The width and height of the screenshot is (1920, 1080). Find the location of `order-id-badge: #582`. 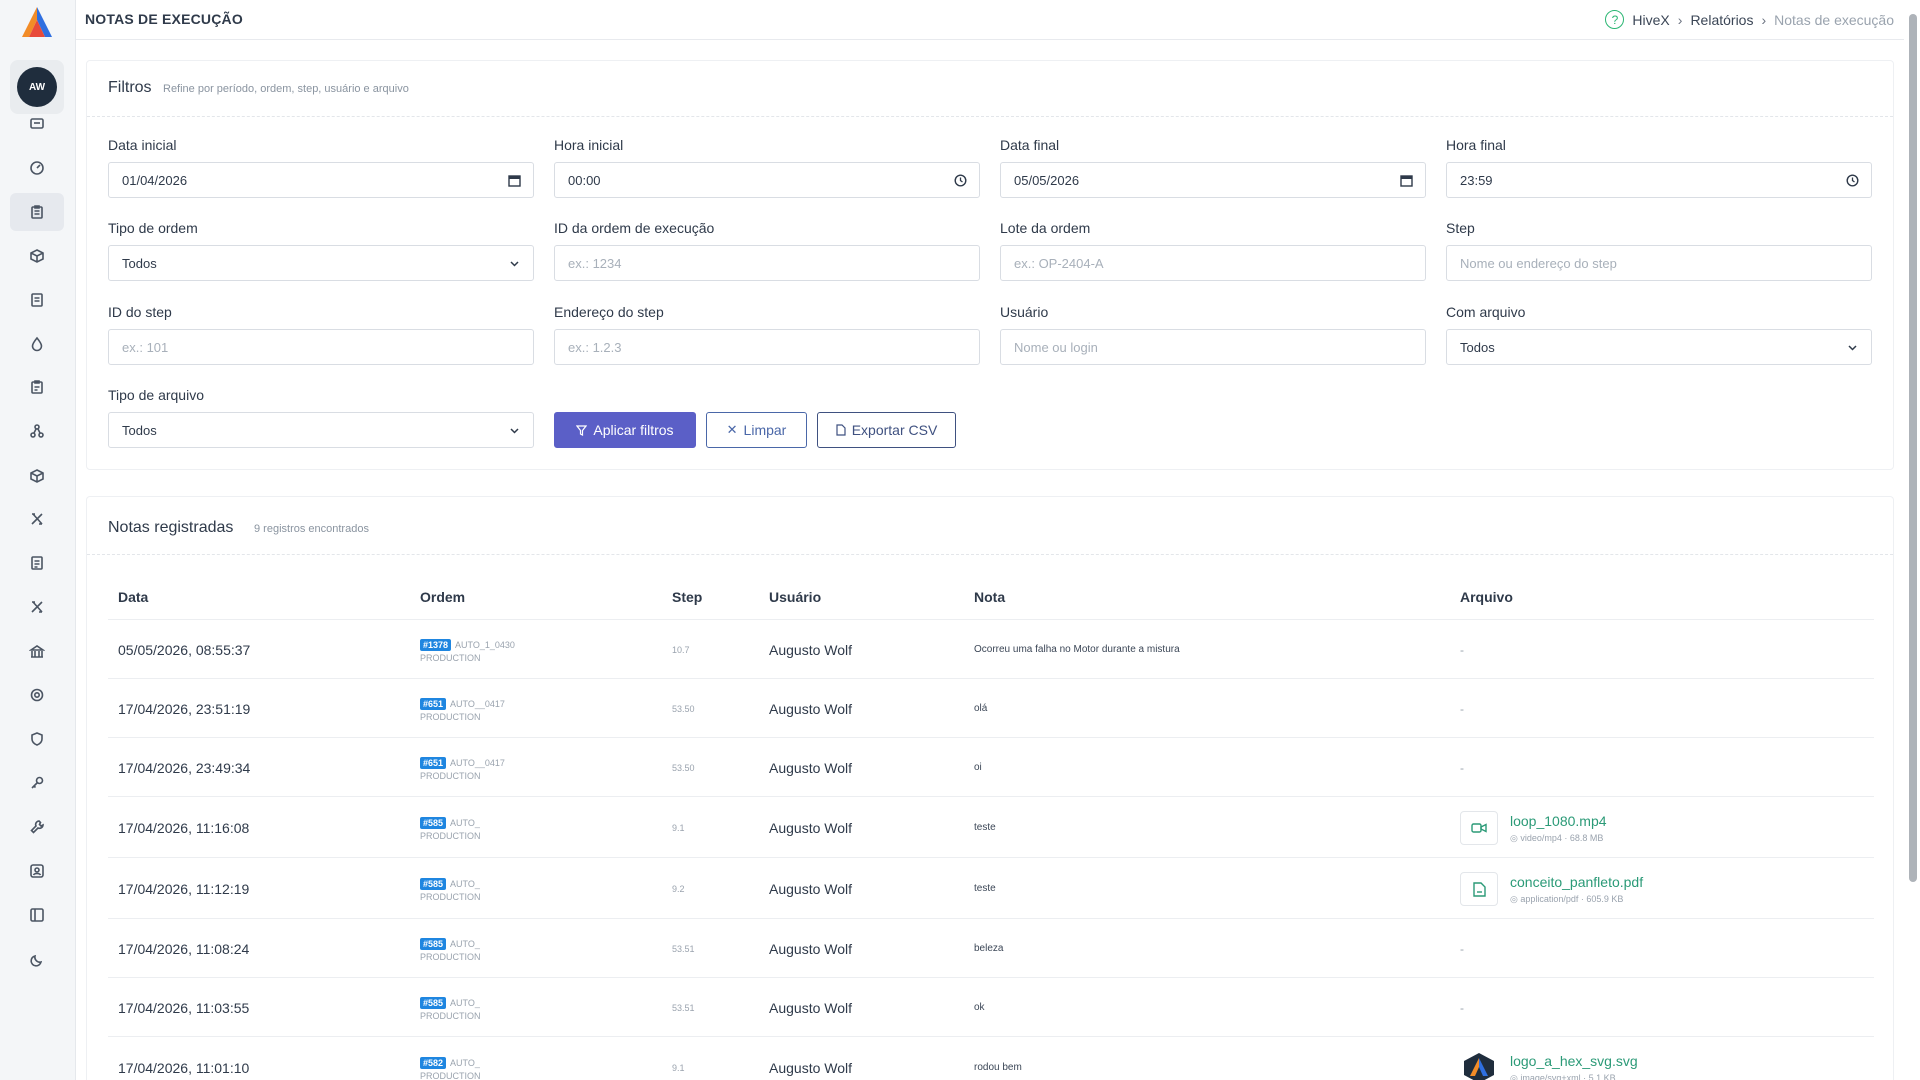

order-id-badge: #582 is located at coordinates (433, 1063).